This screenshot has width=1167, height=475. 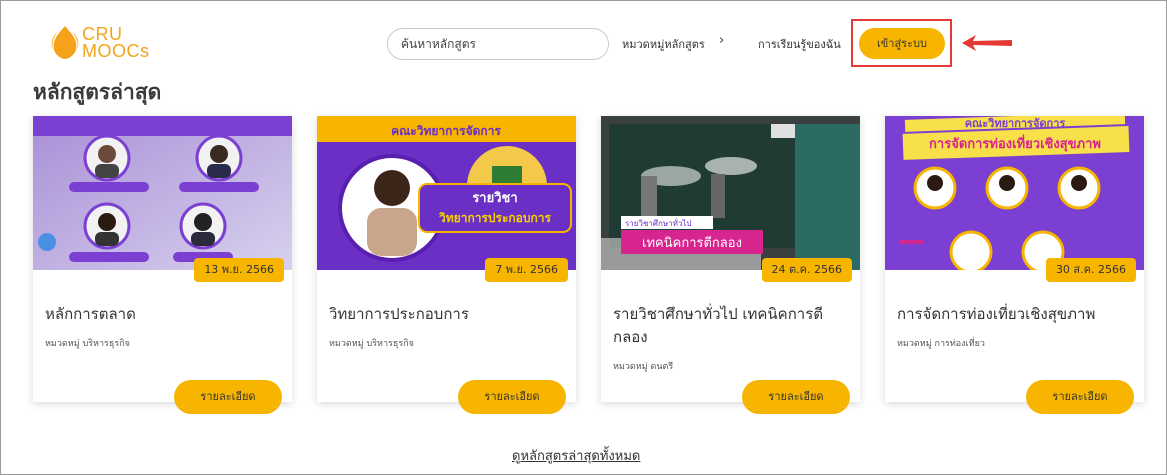 What do you see at coordinates (526, 270) in the screenshot?
I see `course-date-badge: 7 พ.ย. 2566` at bounding box center [526, 270].